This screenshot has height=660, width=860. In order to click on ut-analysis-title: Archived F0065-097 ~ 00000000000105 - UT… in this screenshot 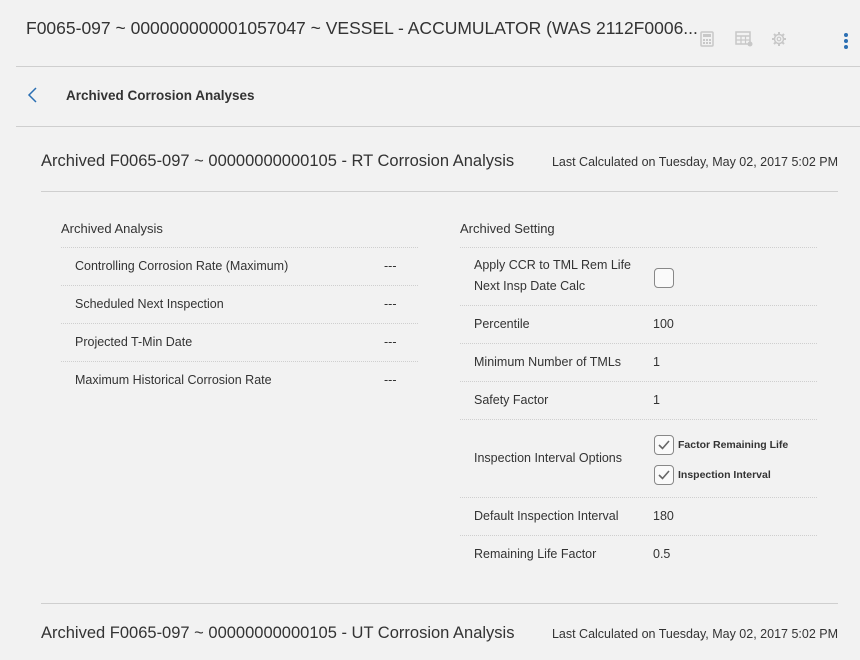, I will do `click(278, 633)`.